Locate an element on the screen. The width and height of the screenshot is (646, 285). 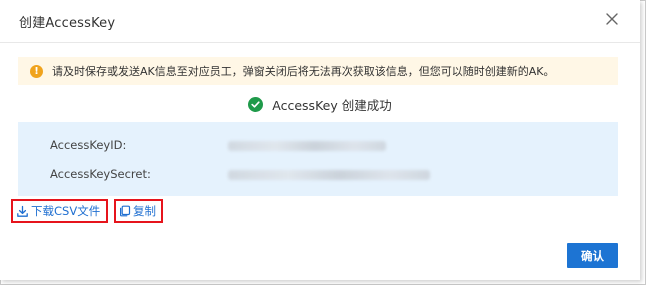
close-icon is located at coordinates (612, 19).